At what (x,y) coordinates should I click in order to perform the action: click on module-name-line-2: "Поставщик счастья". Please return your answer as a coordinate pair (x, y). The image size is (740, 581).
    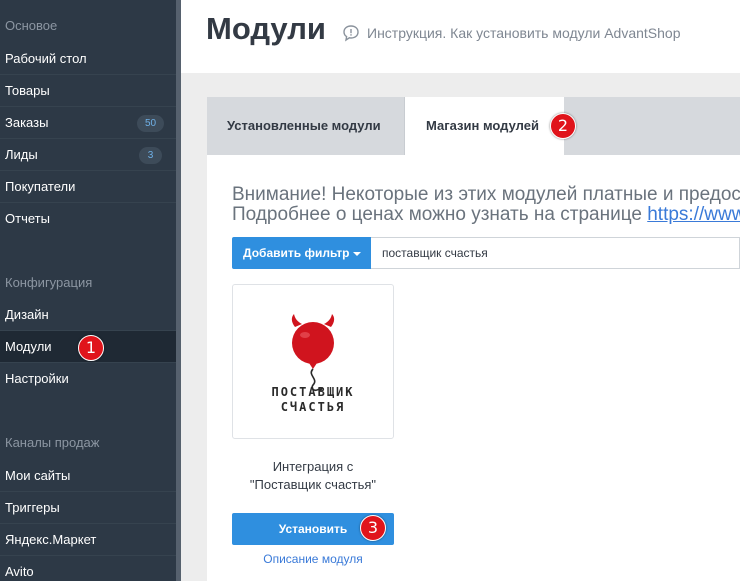
    Looking at the image, I should click on (313, 484).